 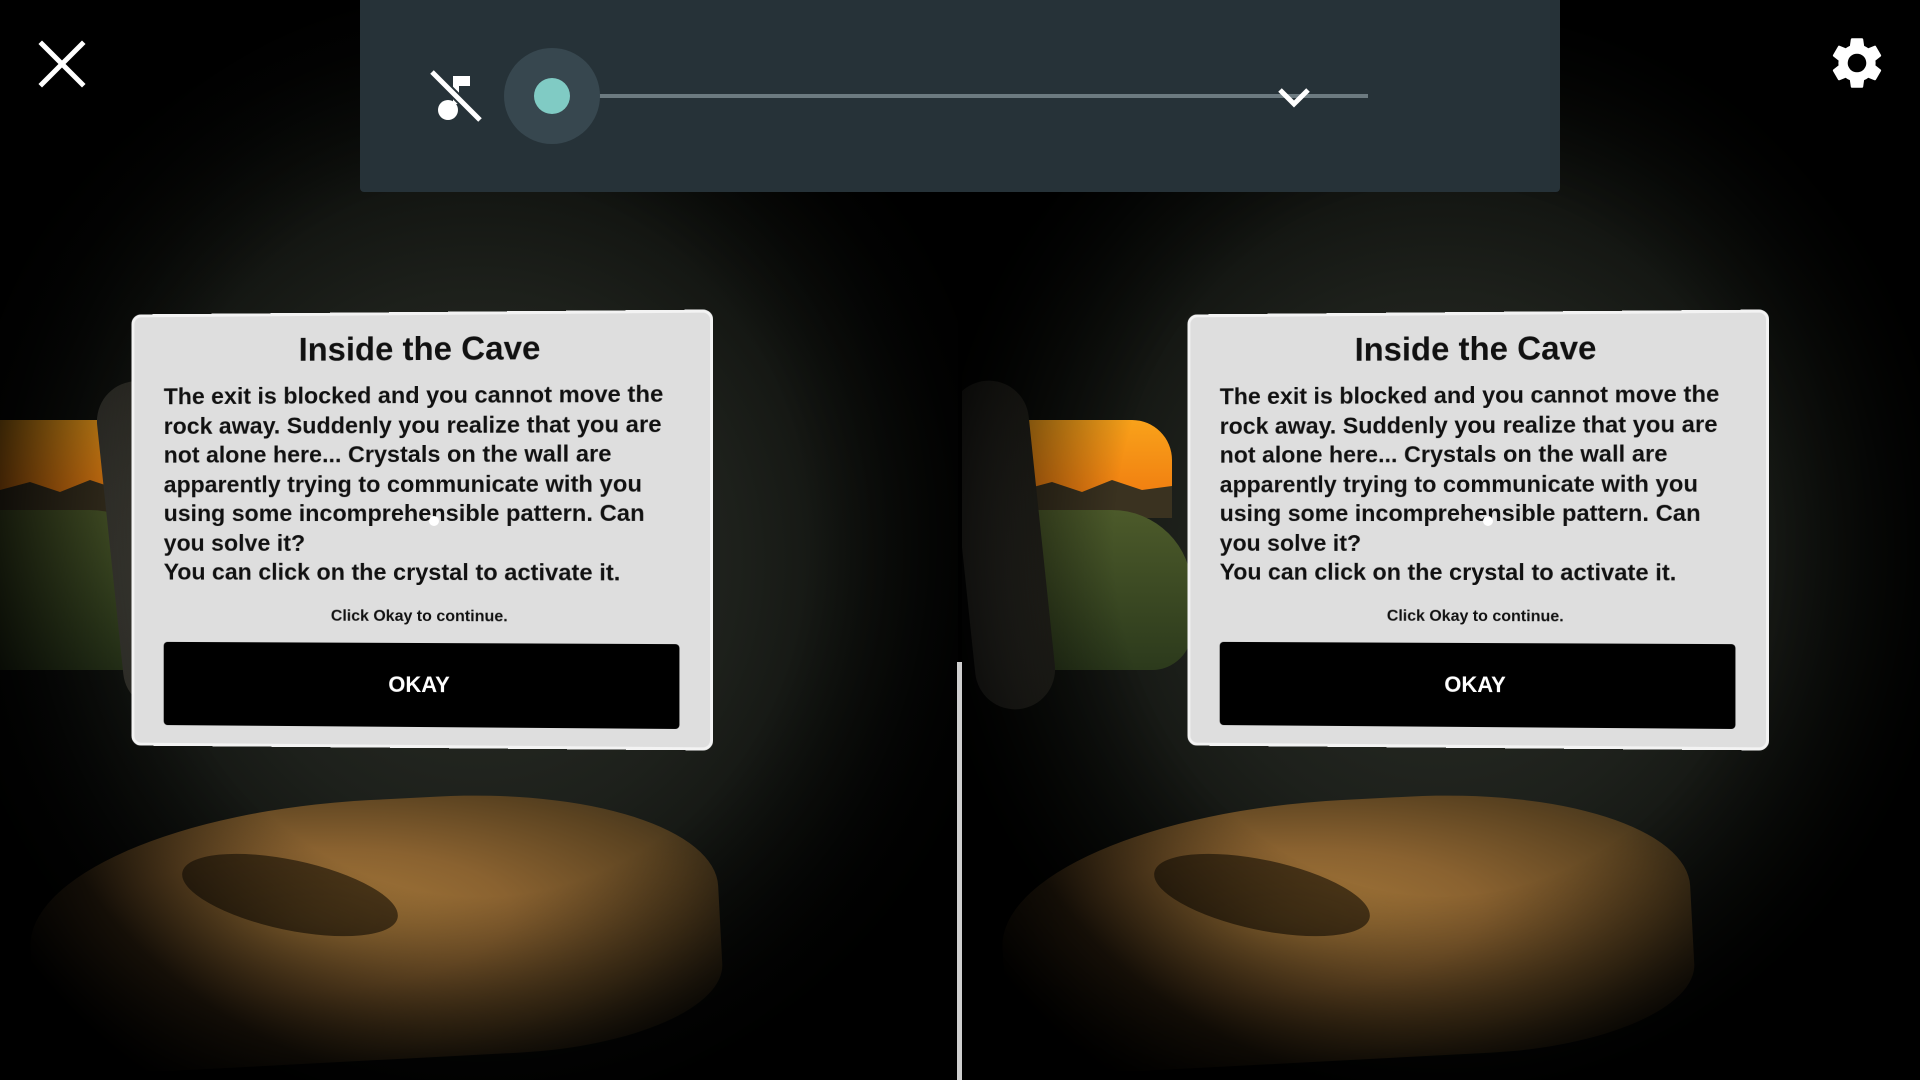 I want to click on music-off-icon, so click(x=456, y=96).